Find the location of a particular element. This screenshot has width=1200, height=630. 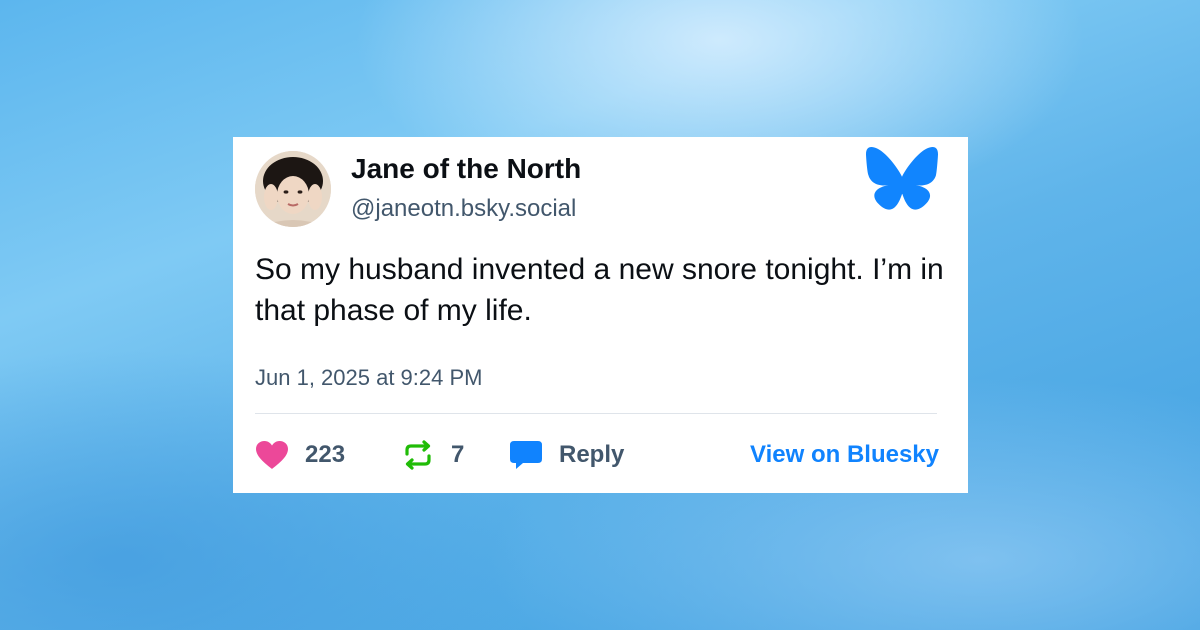

bluesky-butterfly-icon is located at coordinates (902, 179).